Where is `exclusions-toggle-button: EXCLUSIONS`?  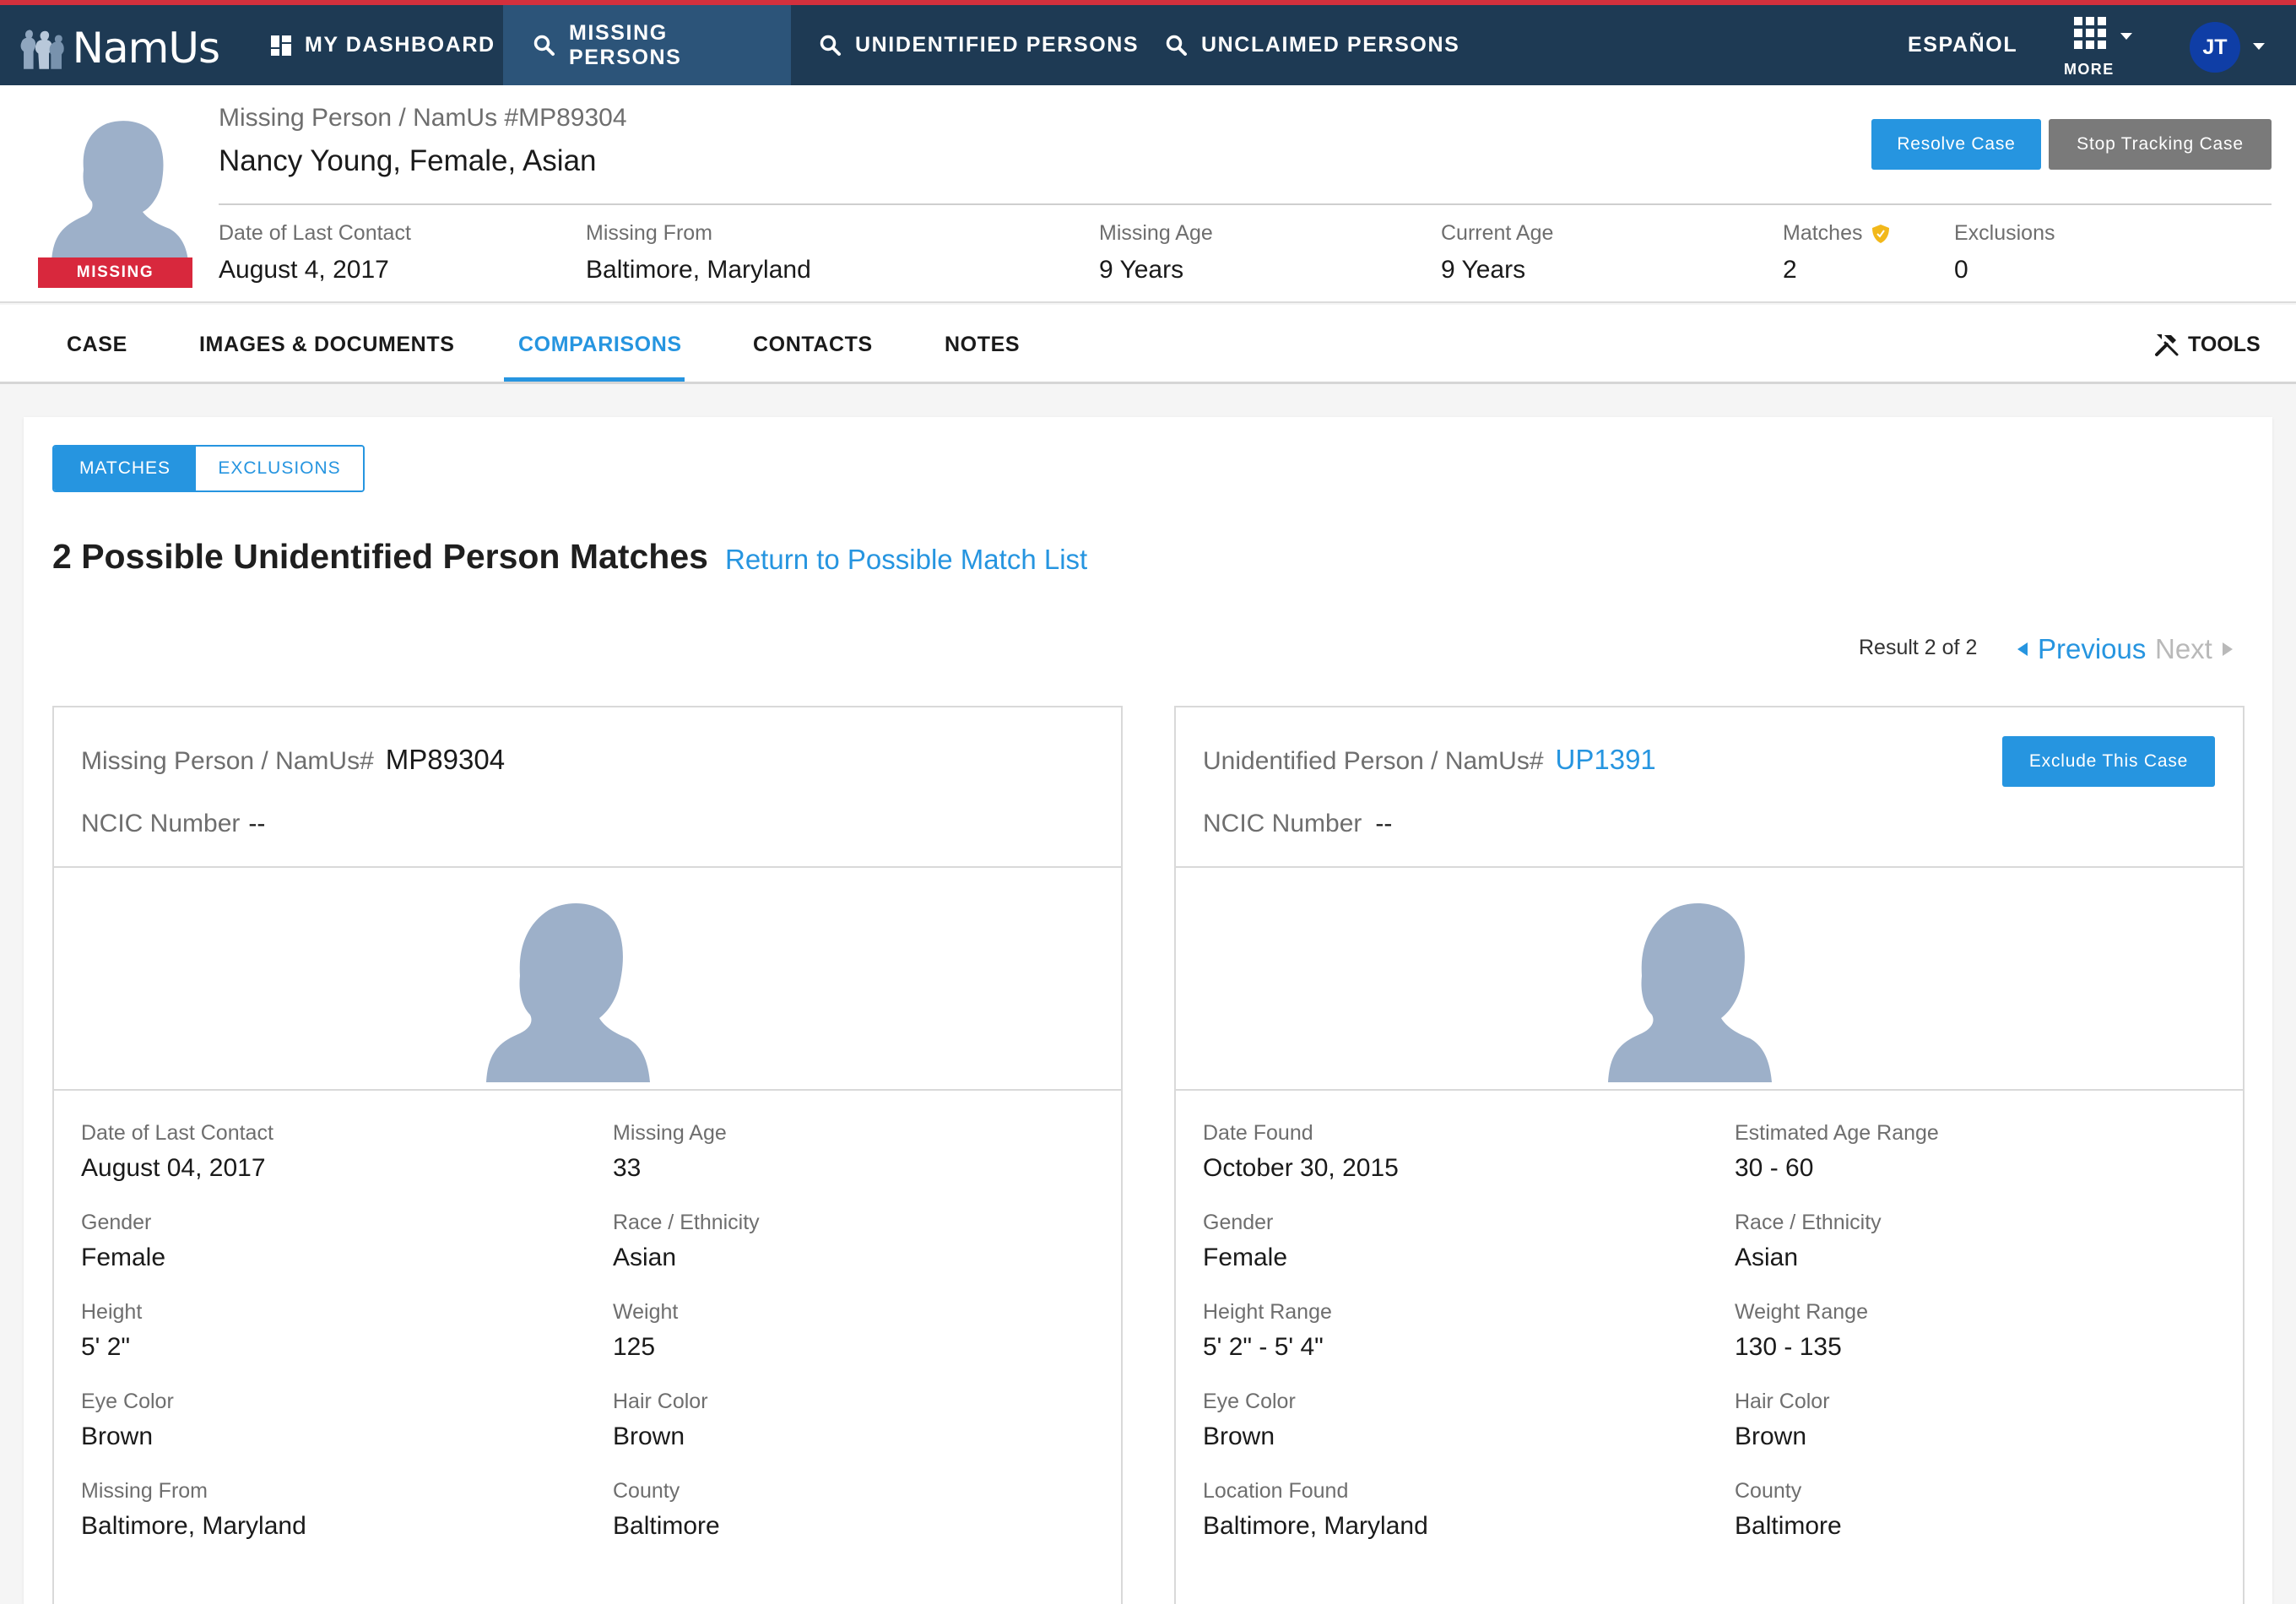 exclusions-toggle-button: EXCLUSIONS is located at coordinates (279, 469).